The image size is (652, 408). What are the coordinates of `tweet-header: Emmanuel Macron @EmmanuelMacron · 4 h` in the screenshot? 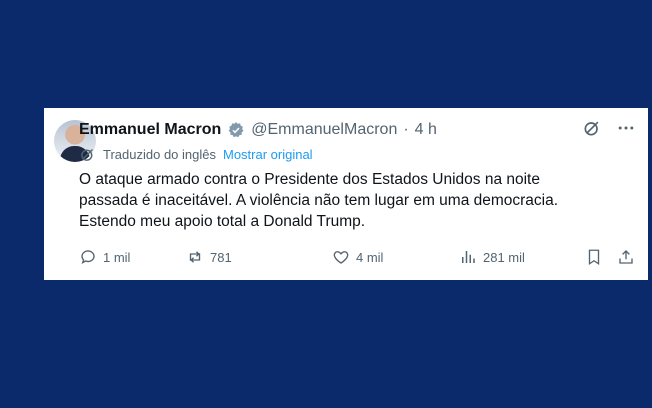 It's located at (357, 130).